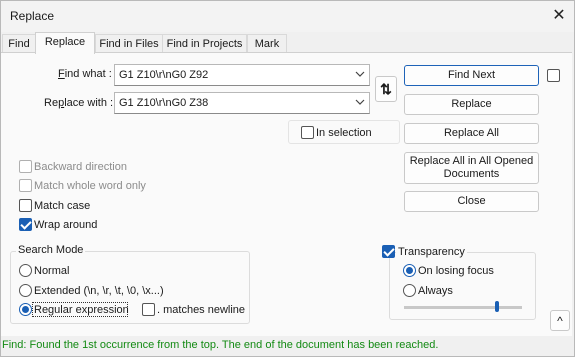 The width and height of the screenshot is (575, 357). Describe the element at coordinates (51, 250) in the screenshot. I see `search-mode-title: Search Mode` at that location.